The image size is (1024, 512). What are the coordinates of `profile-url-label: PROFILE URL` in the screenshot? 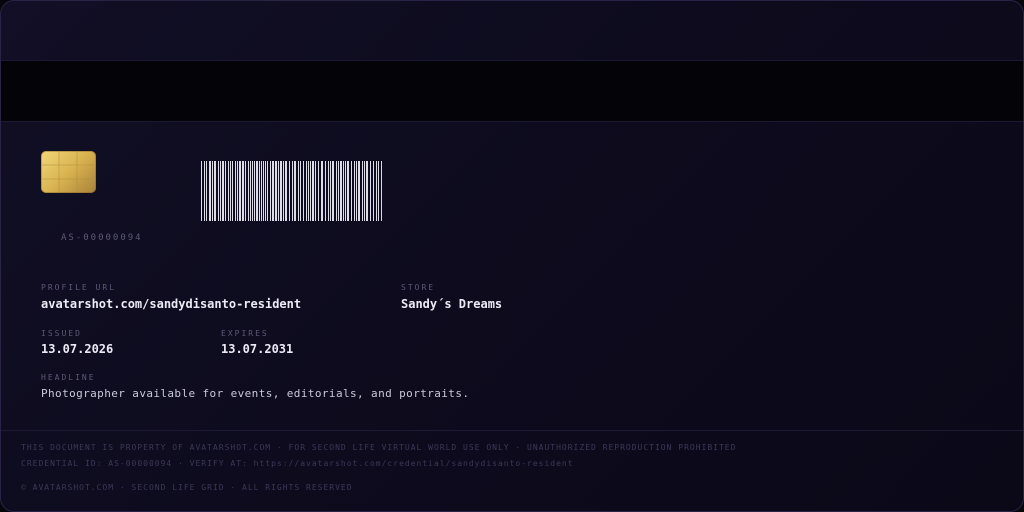 It's located at (78, 287).